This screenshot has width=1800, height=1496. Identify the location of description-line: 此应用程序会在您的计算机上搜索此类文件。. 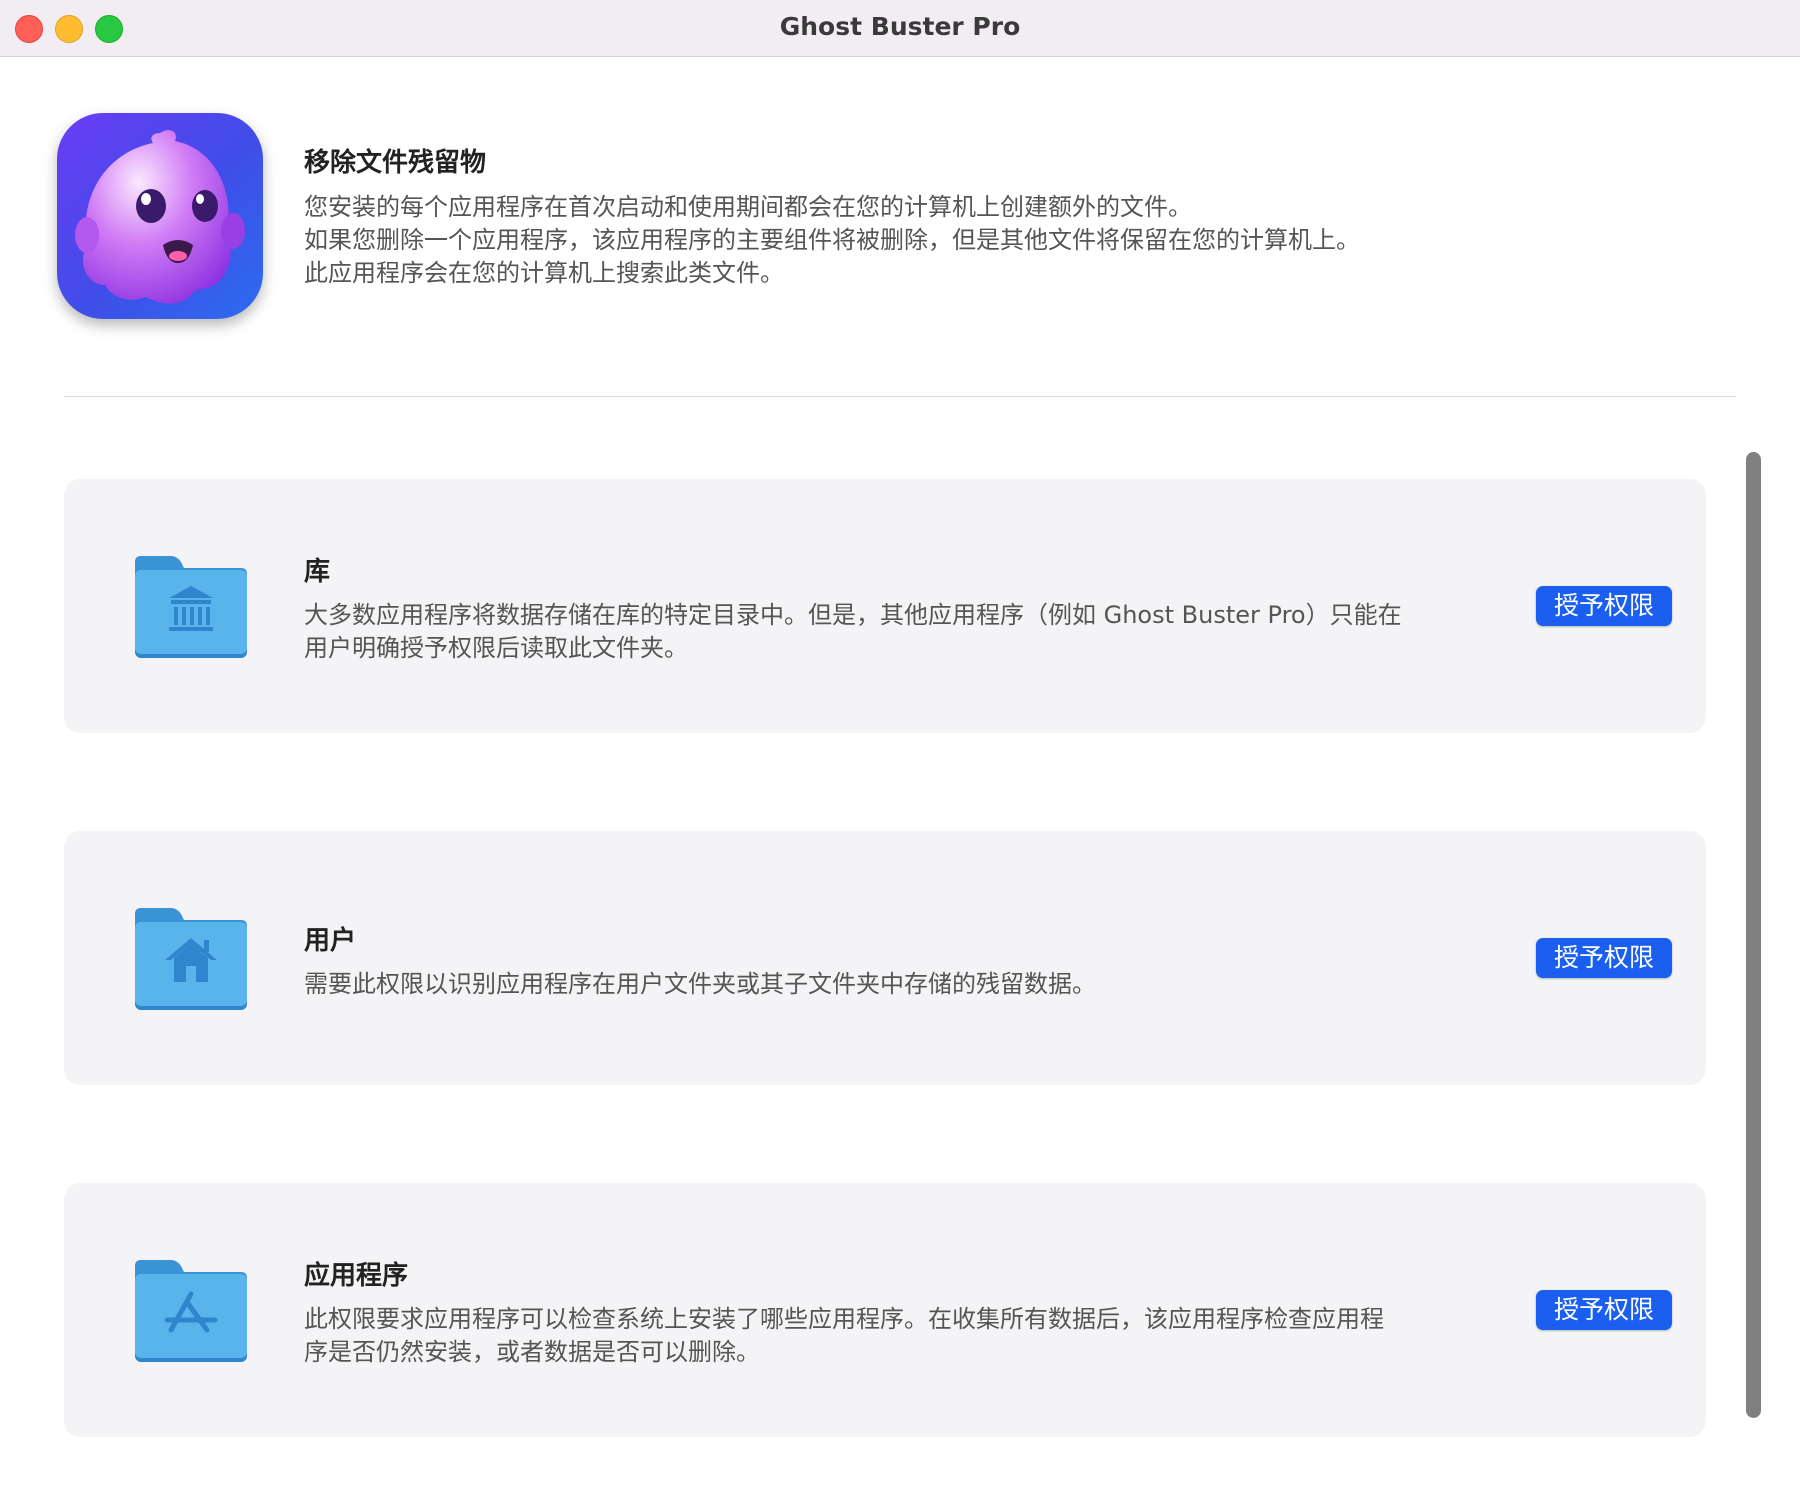
(544, 273).